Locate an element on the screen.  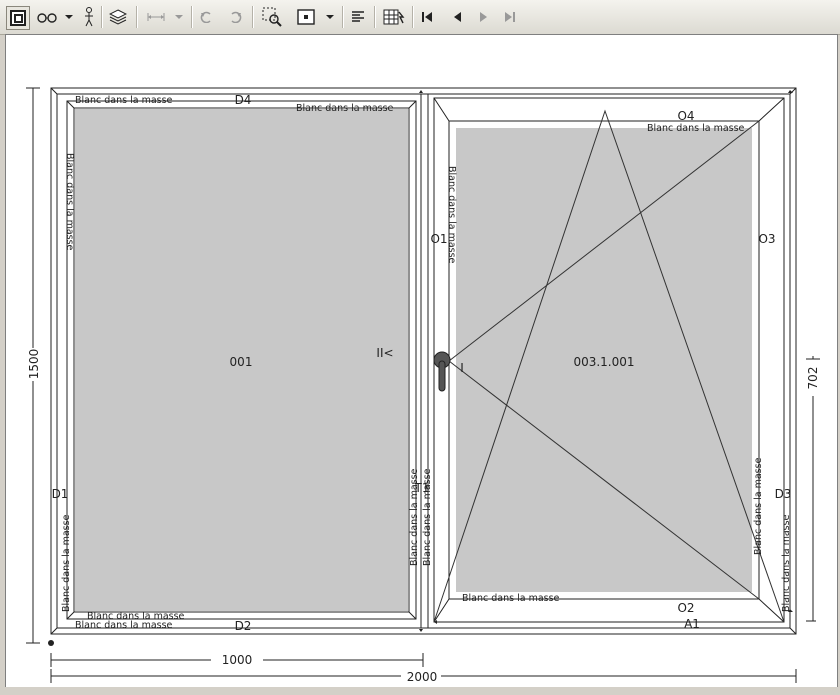
label-d3: D3 is located at coordinates (783, 494).